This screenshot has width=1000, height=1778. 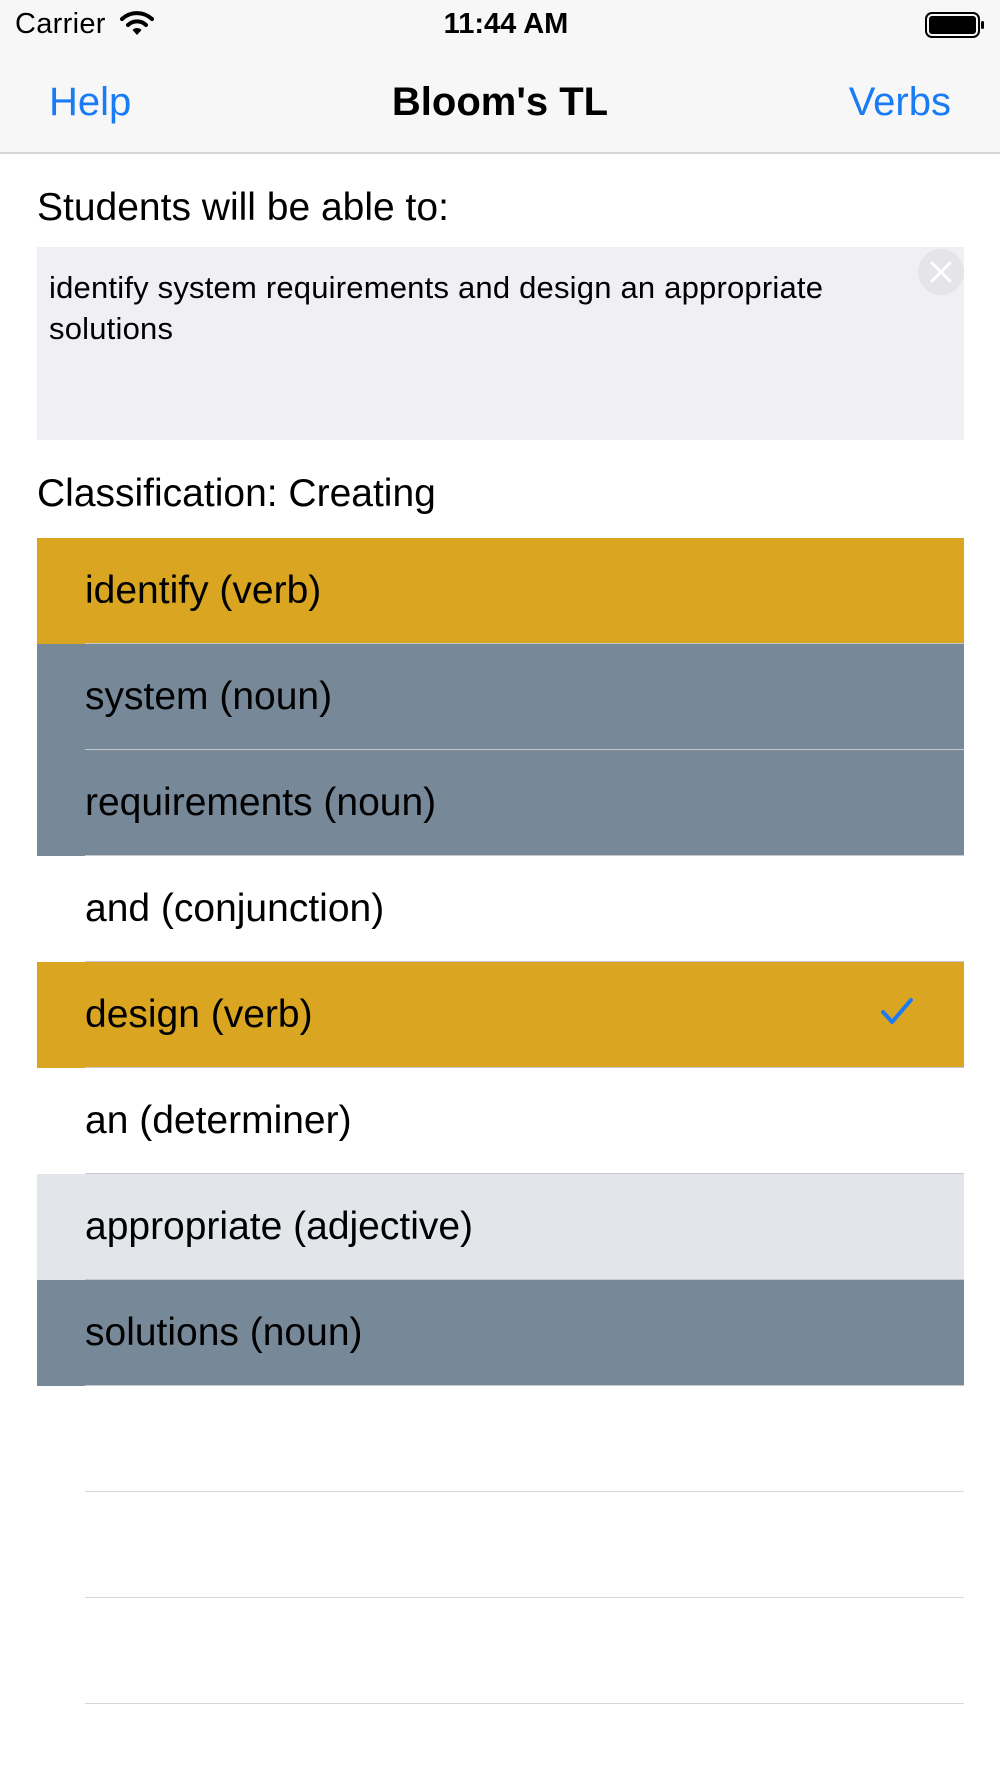 I want to click on objective-prompt-label: Students will be able to:, so click(x=243, y=207).